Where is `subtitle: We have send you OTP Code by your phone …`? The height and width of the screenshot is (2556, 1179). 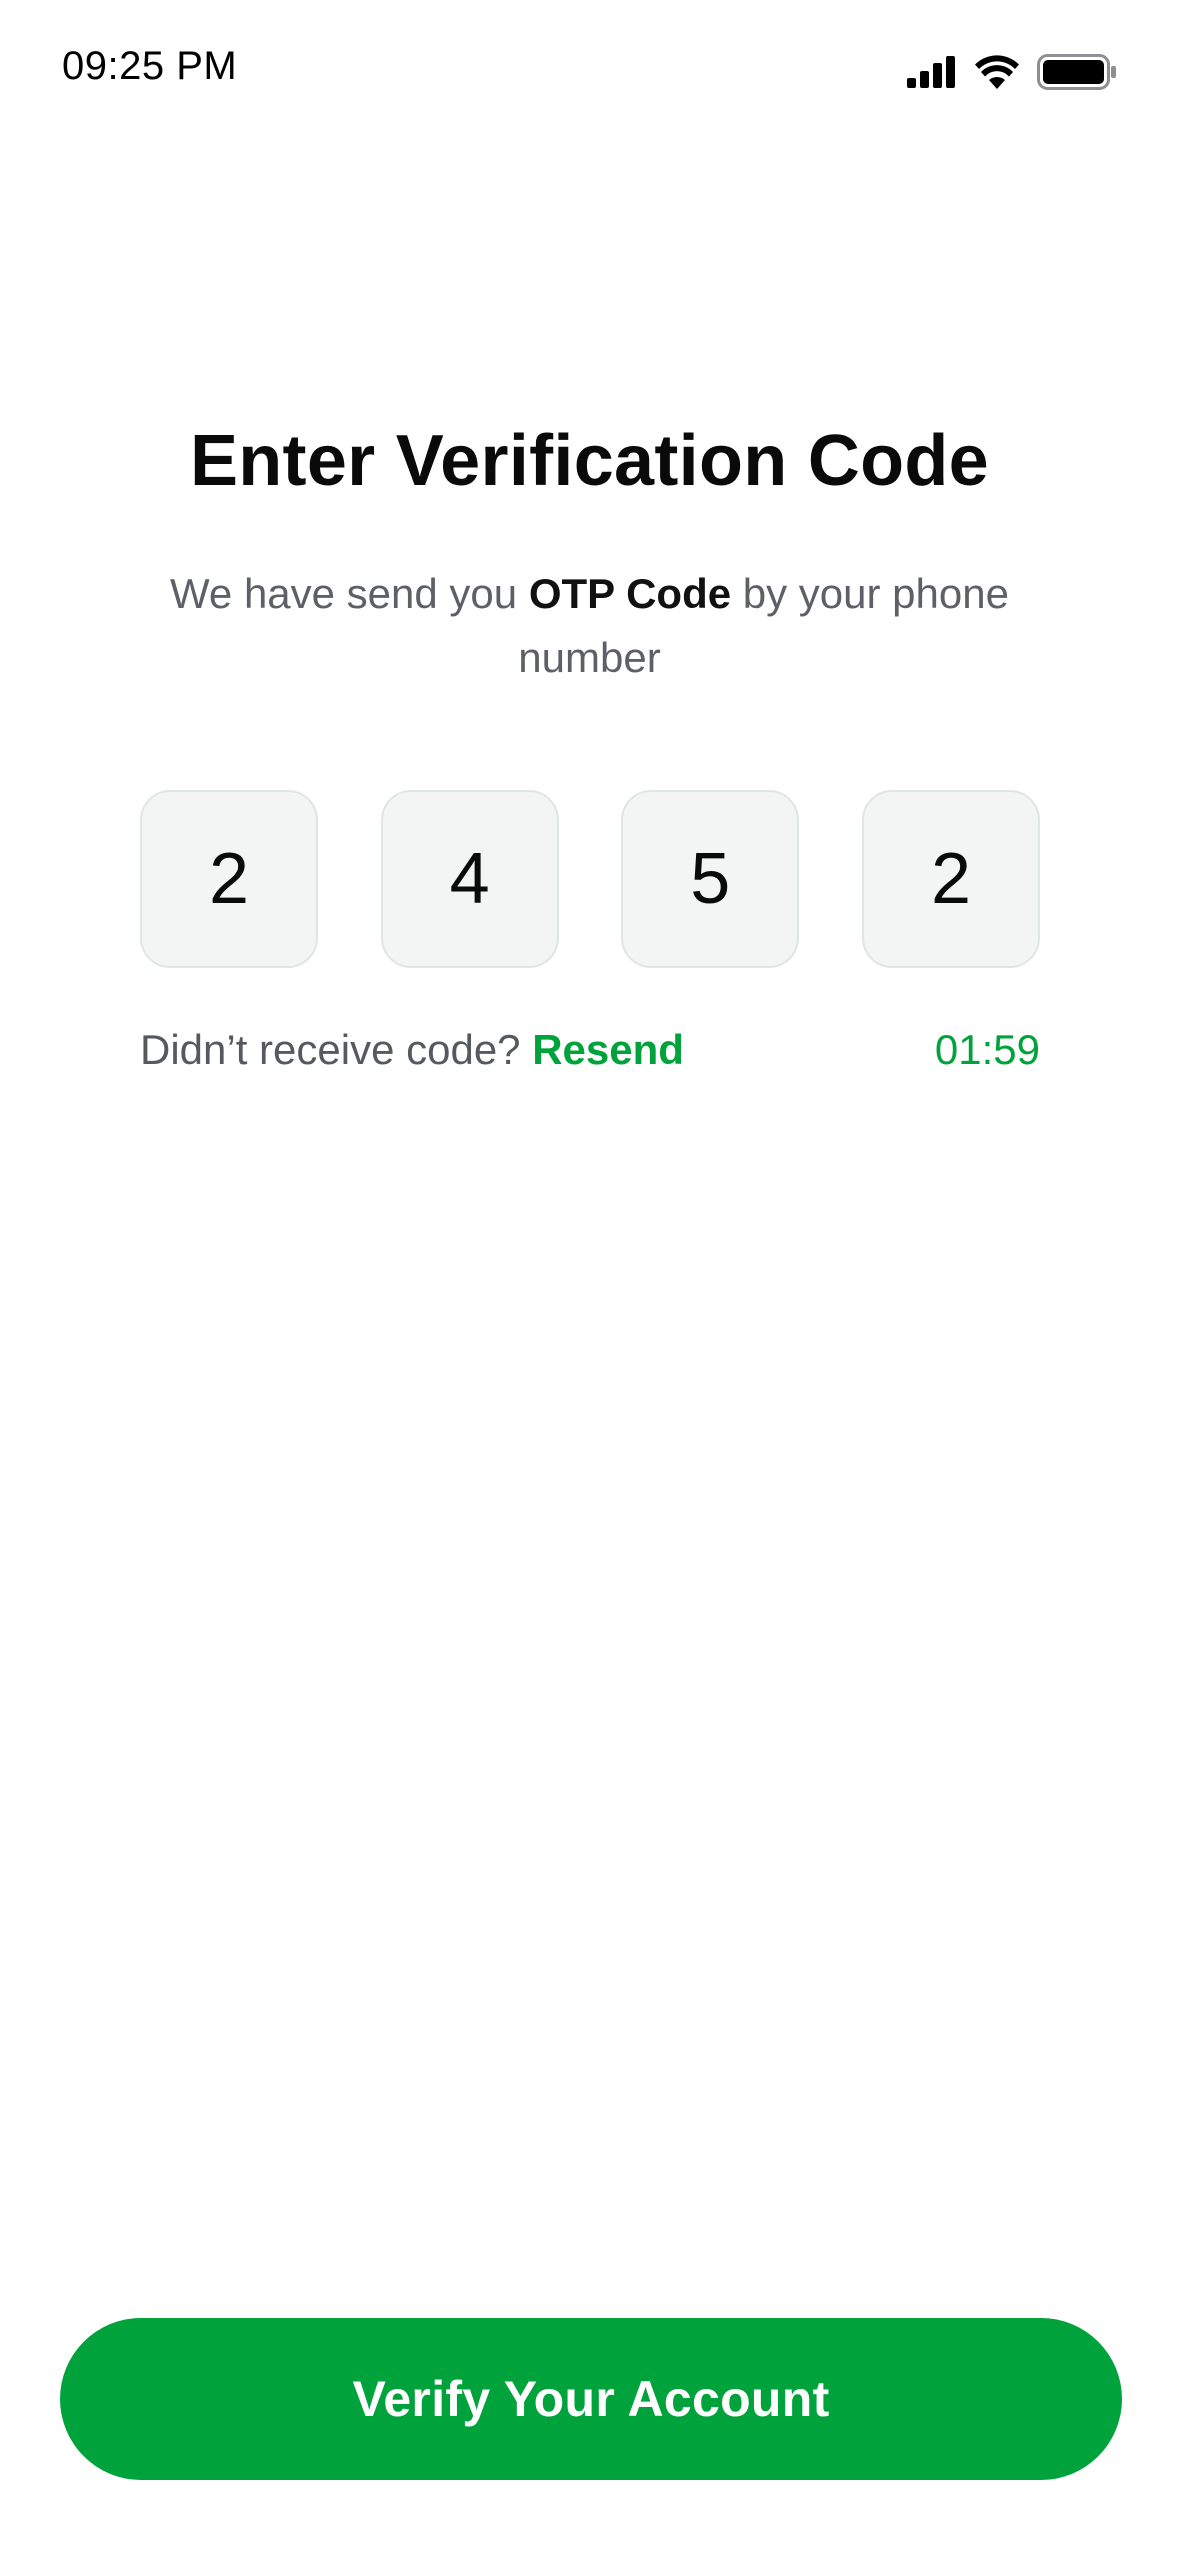
subtitle: We have send you OTP Code by your phone … is located at coordinates (589, 626).